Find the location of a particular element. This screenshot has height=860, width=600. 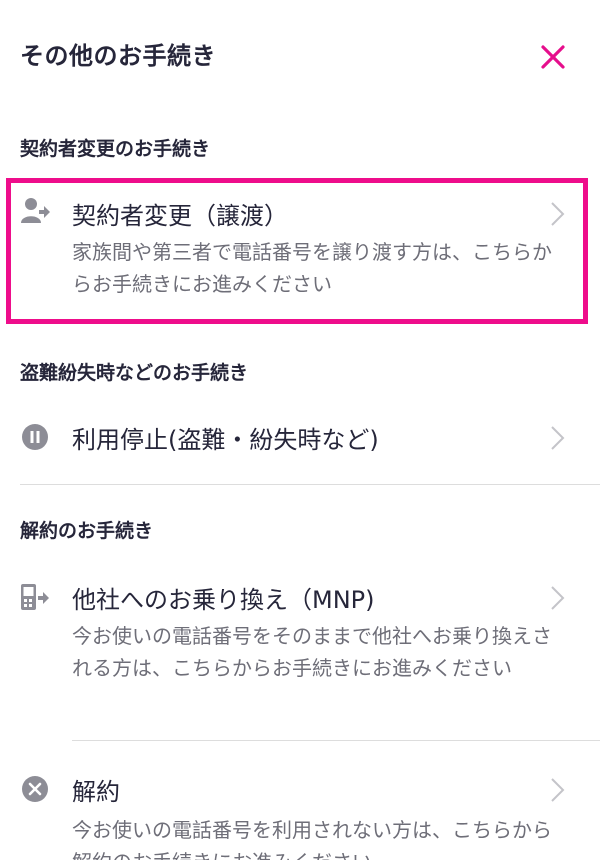

page-title: その他のお手続き is located at coordinates (118, 56).